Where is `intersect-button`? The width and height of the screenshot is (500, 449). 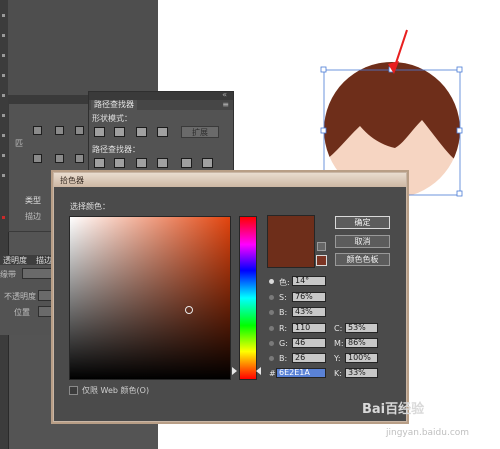
intersect-button is located at coordinates (141, 132).